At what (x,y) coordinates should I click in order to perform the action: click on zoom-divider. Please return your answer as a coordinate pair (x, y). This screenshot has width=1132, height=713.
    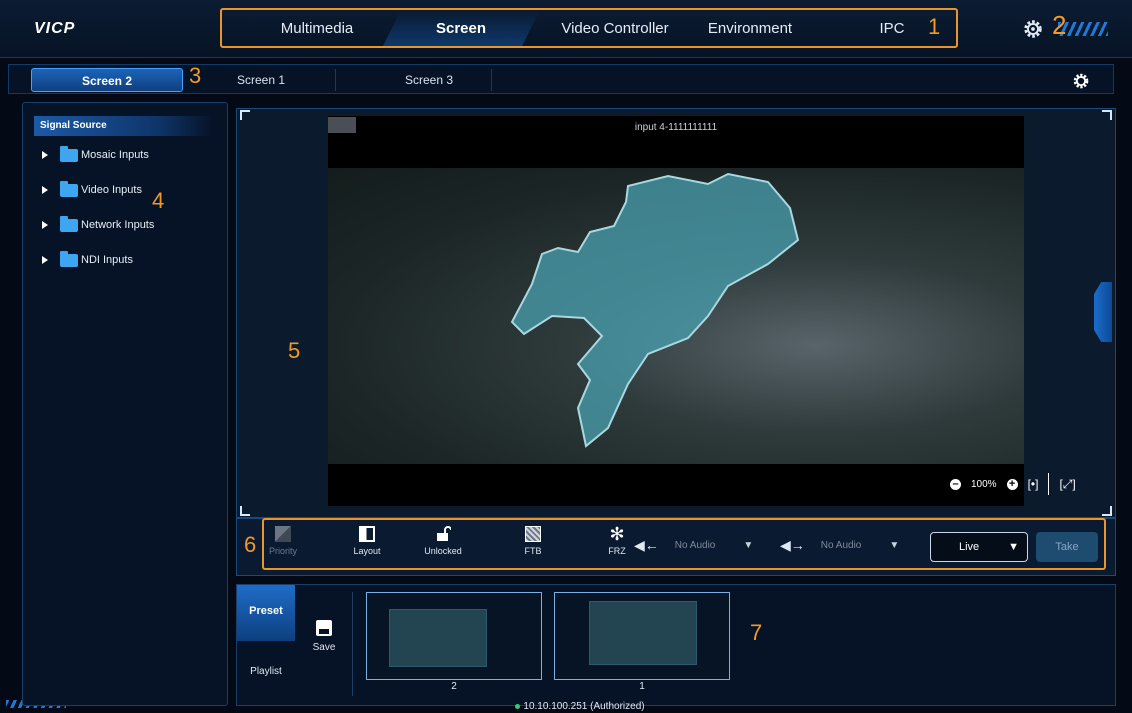
    Looking at the image, I should click on (1049, 484).